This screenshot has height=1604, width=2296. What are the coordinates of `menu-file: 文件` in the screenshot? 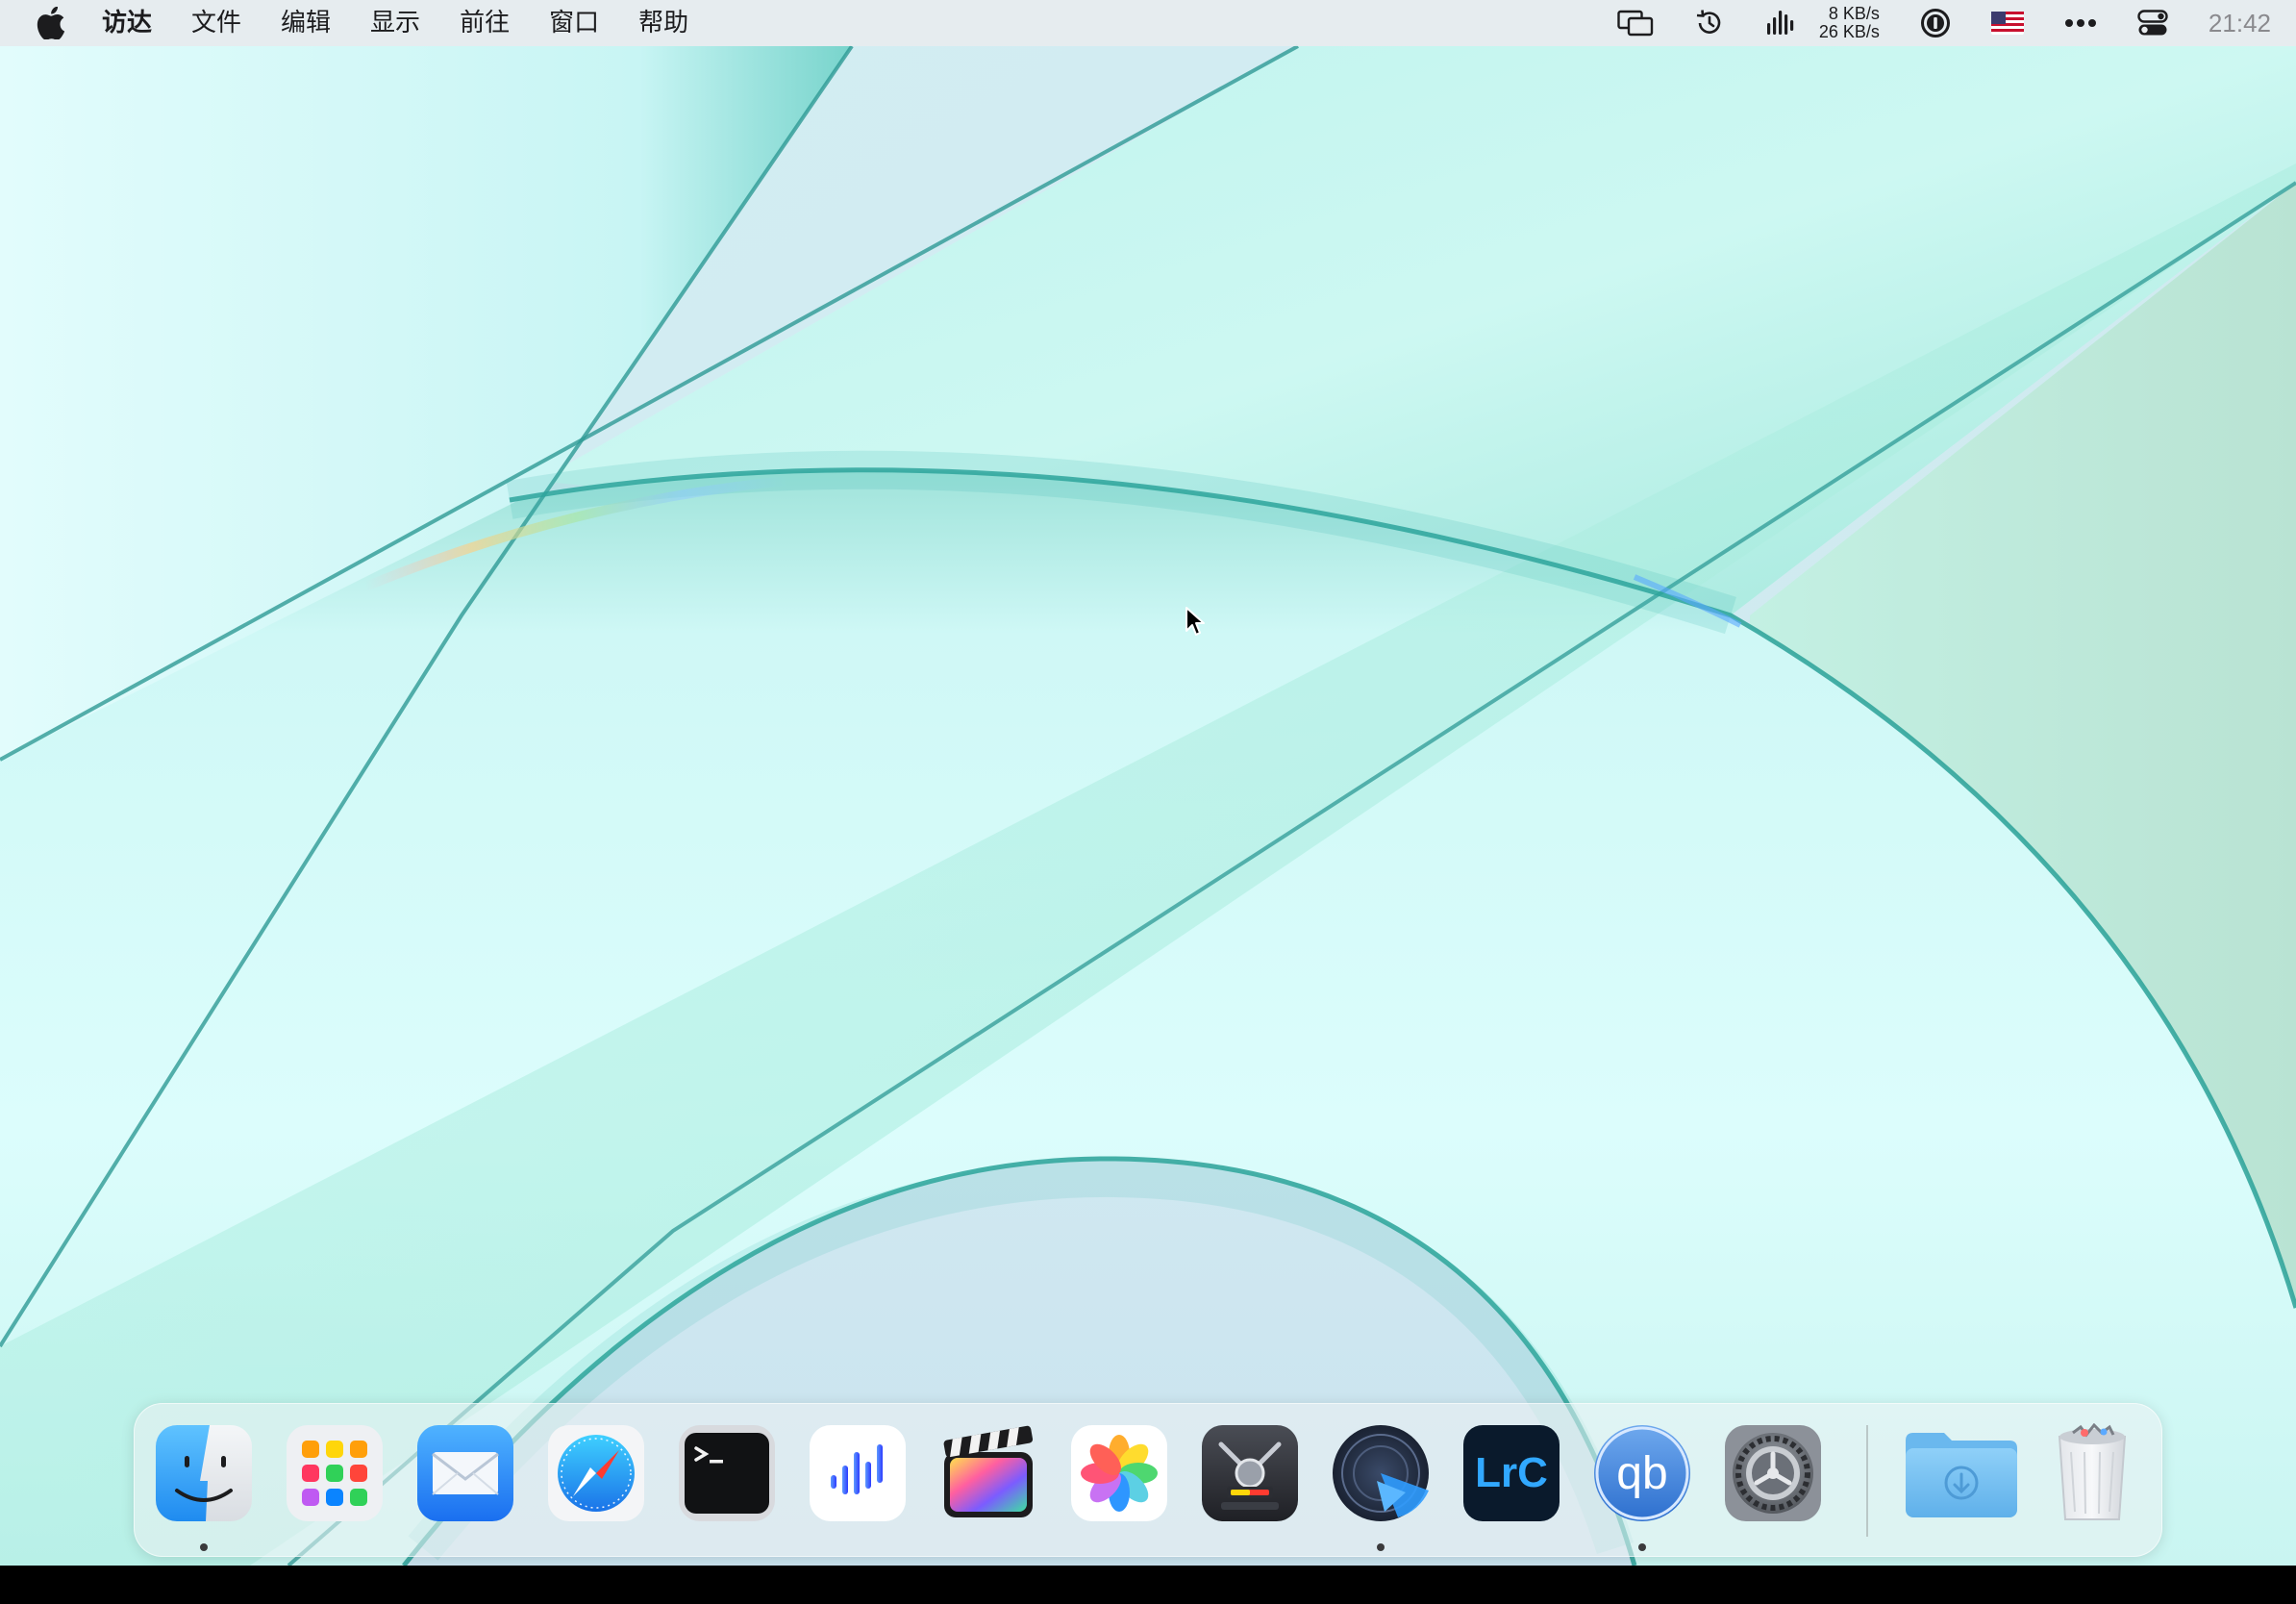 It's located at (216, 23).